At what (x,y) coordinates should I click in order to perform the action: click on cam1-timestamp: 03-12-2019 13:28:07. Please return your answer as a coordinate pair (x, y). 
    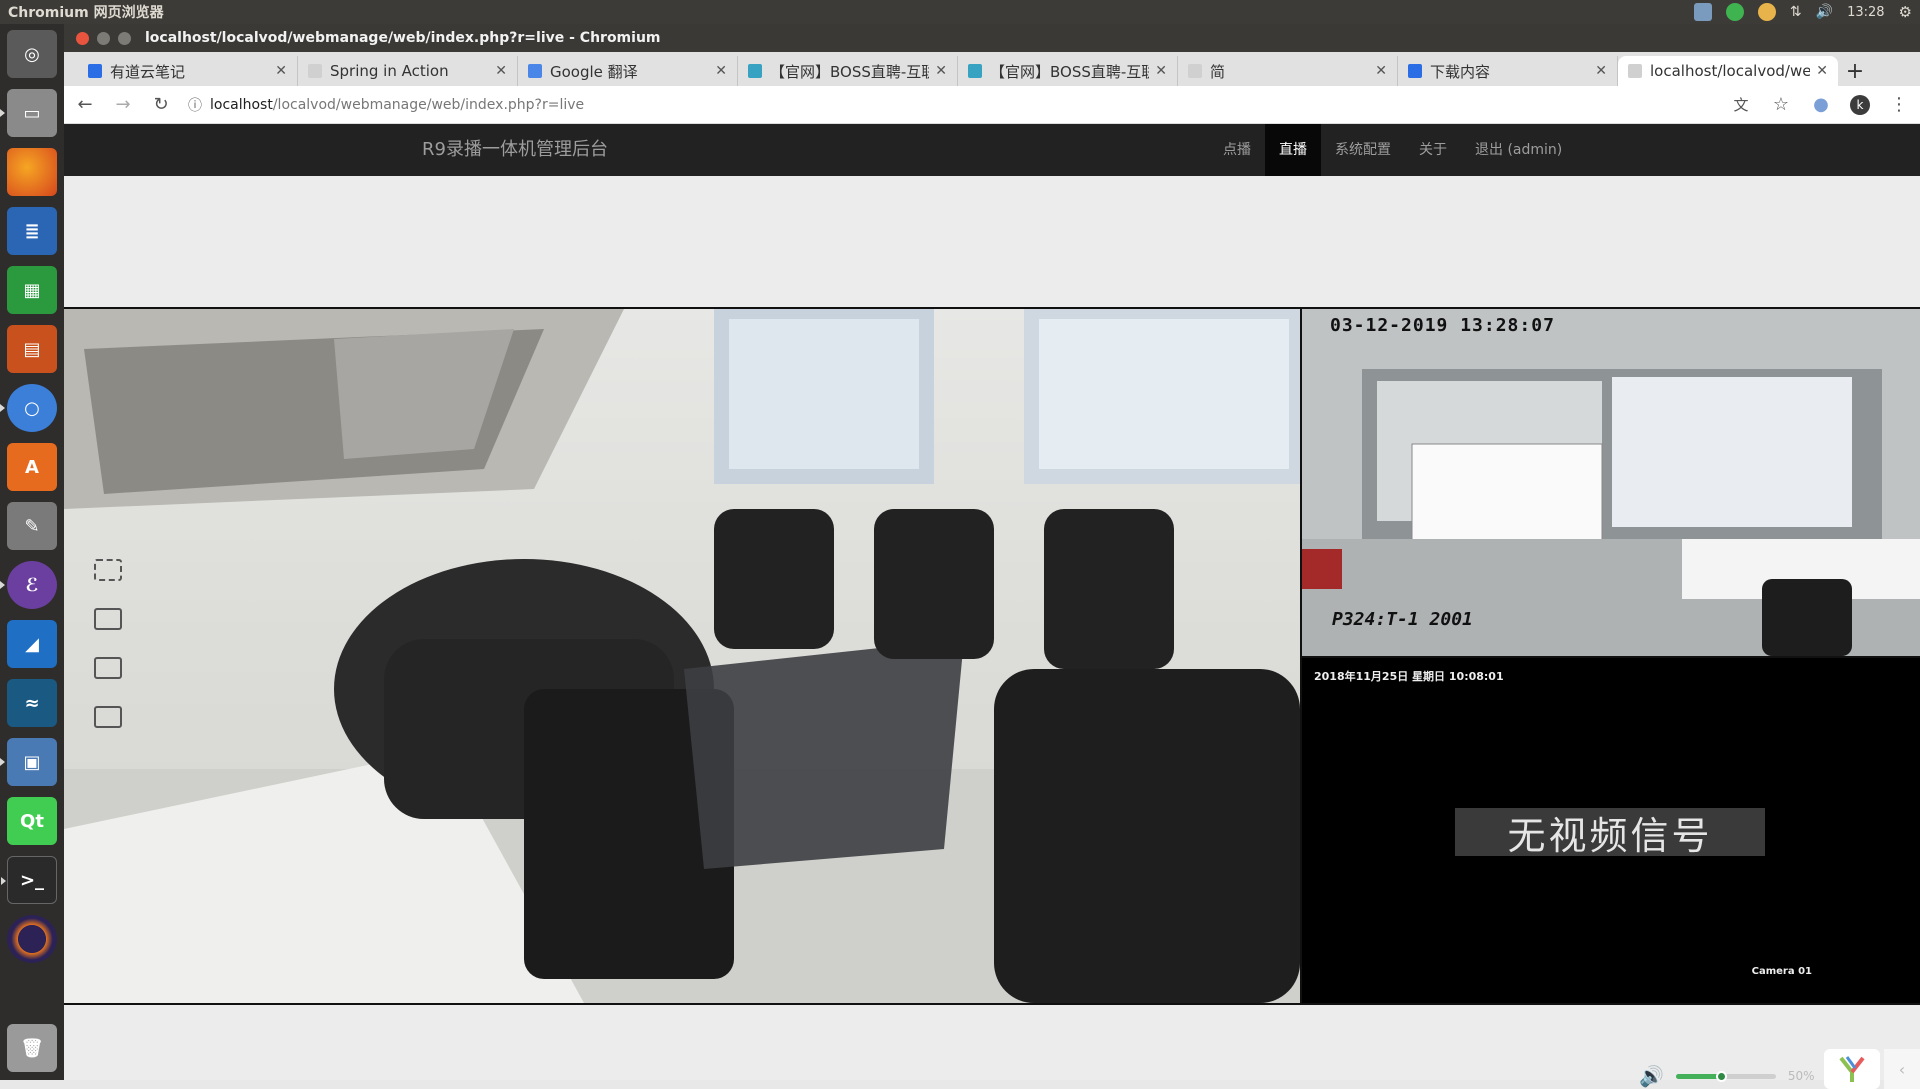
    Looking at the image, I should click on (1442, 325).